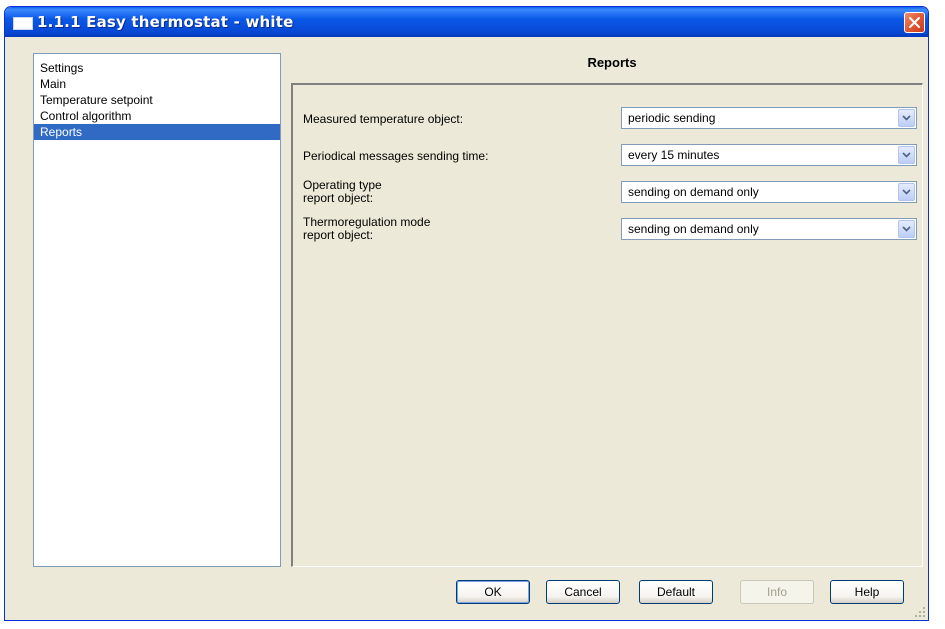  I want to click on param-label: Measured temperature object:, so click(383, 119).